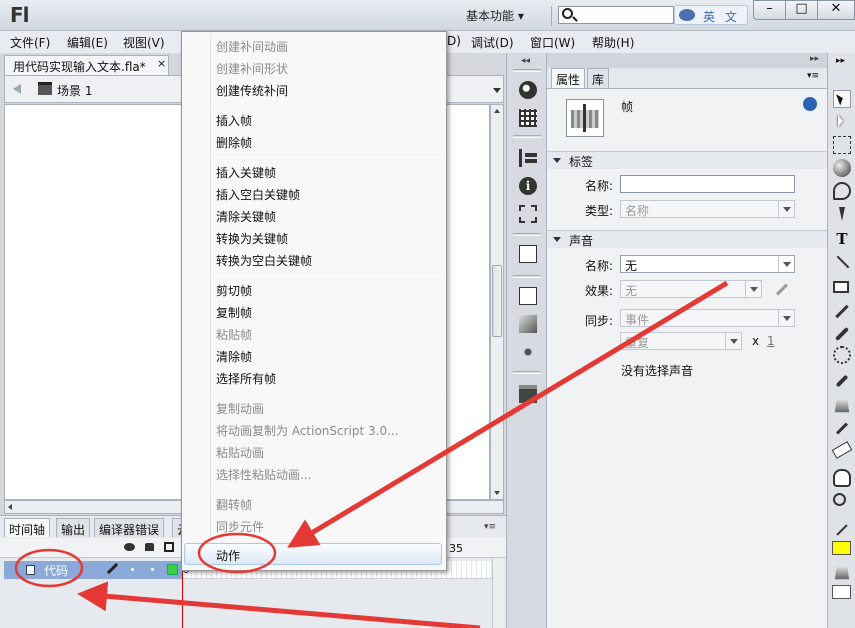 This screenshot has height=628, width=855. I want to click on document-tab: 用代码实现输入文本.fla* ×, so click(86, 65).